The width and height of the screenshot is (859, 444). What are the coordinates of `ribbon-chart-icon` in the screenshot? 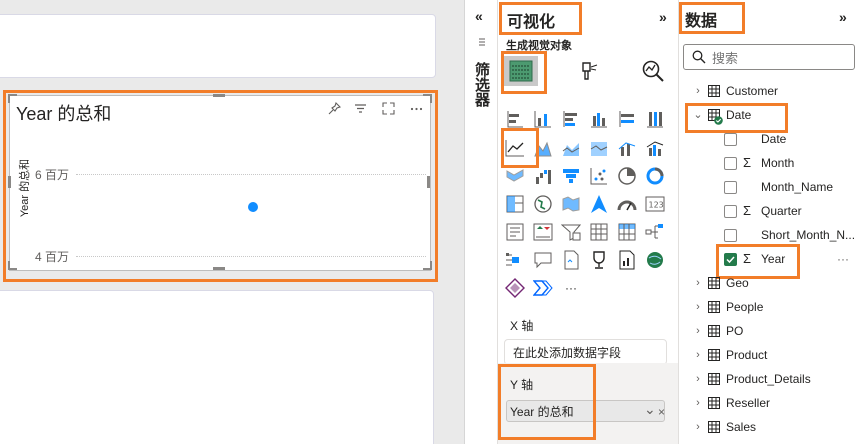 It's located at (515, 176).